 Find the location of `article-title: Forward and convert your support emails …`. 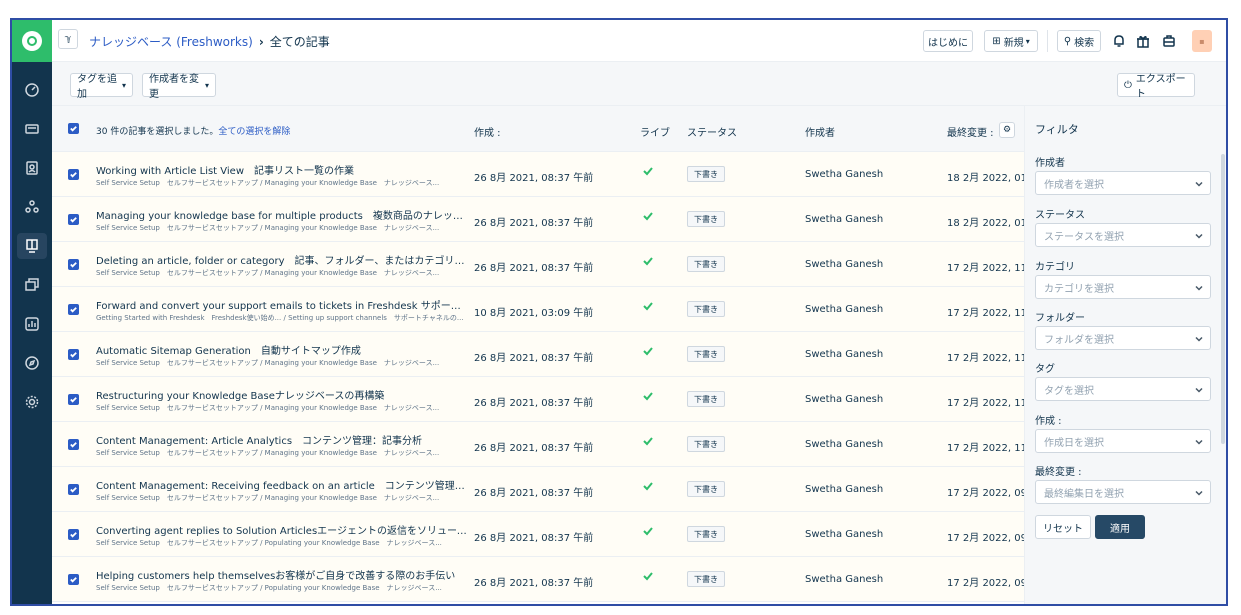

article-title: Forward and convert your support emails … is located at coordinates (282, 304).